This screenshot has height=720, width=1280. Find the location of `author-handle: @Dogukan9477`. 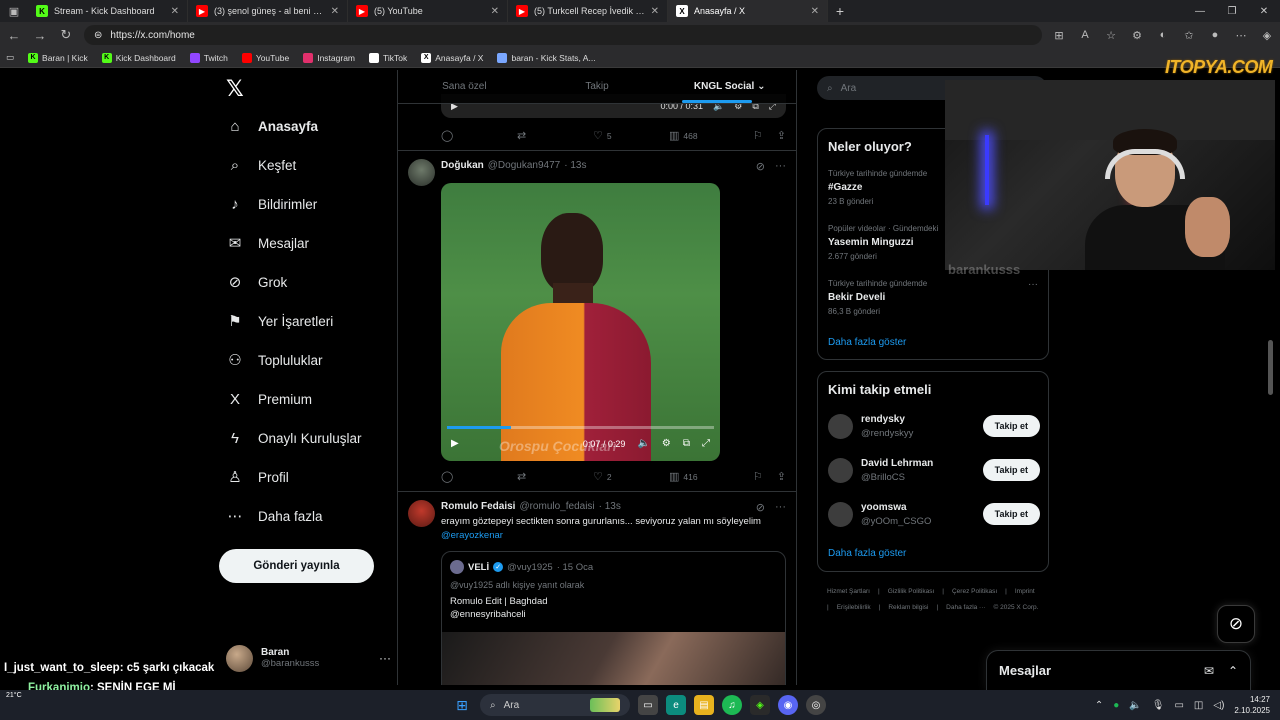

author-handle: @Dogukan9477 is located at coordinates (524, 165).